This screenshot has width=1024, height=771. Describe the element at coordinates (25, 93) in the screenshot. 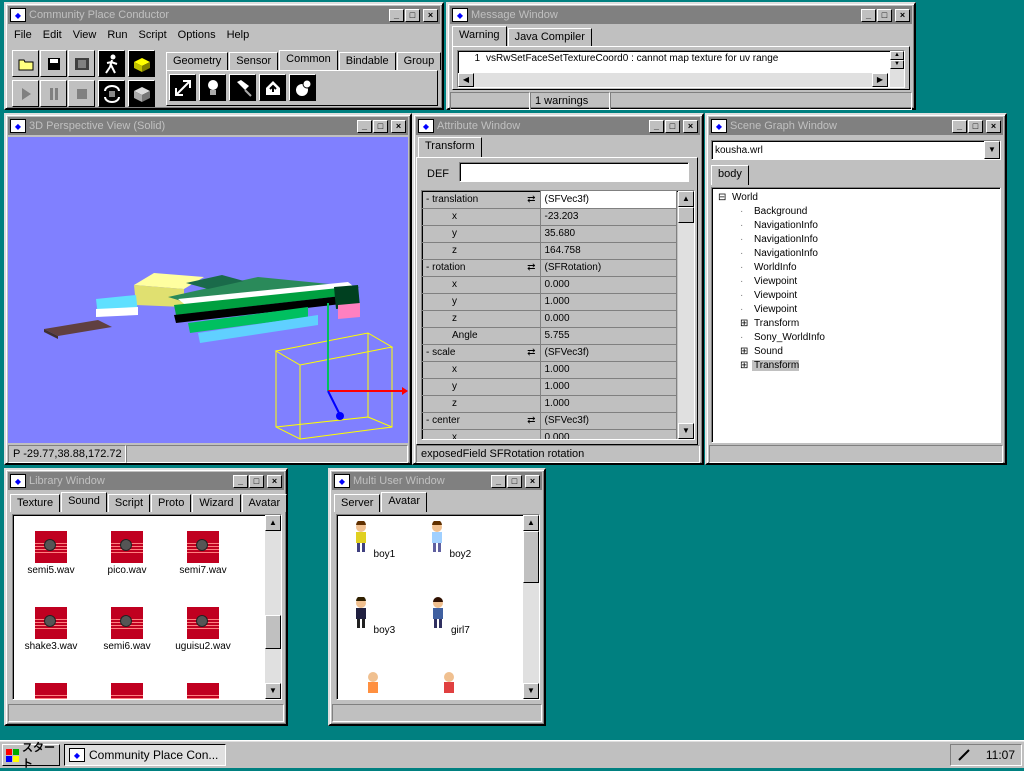

I see `play-button` at that location.